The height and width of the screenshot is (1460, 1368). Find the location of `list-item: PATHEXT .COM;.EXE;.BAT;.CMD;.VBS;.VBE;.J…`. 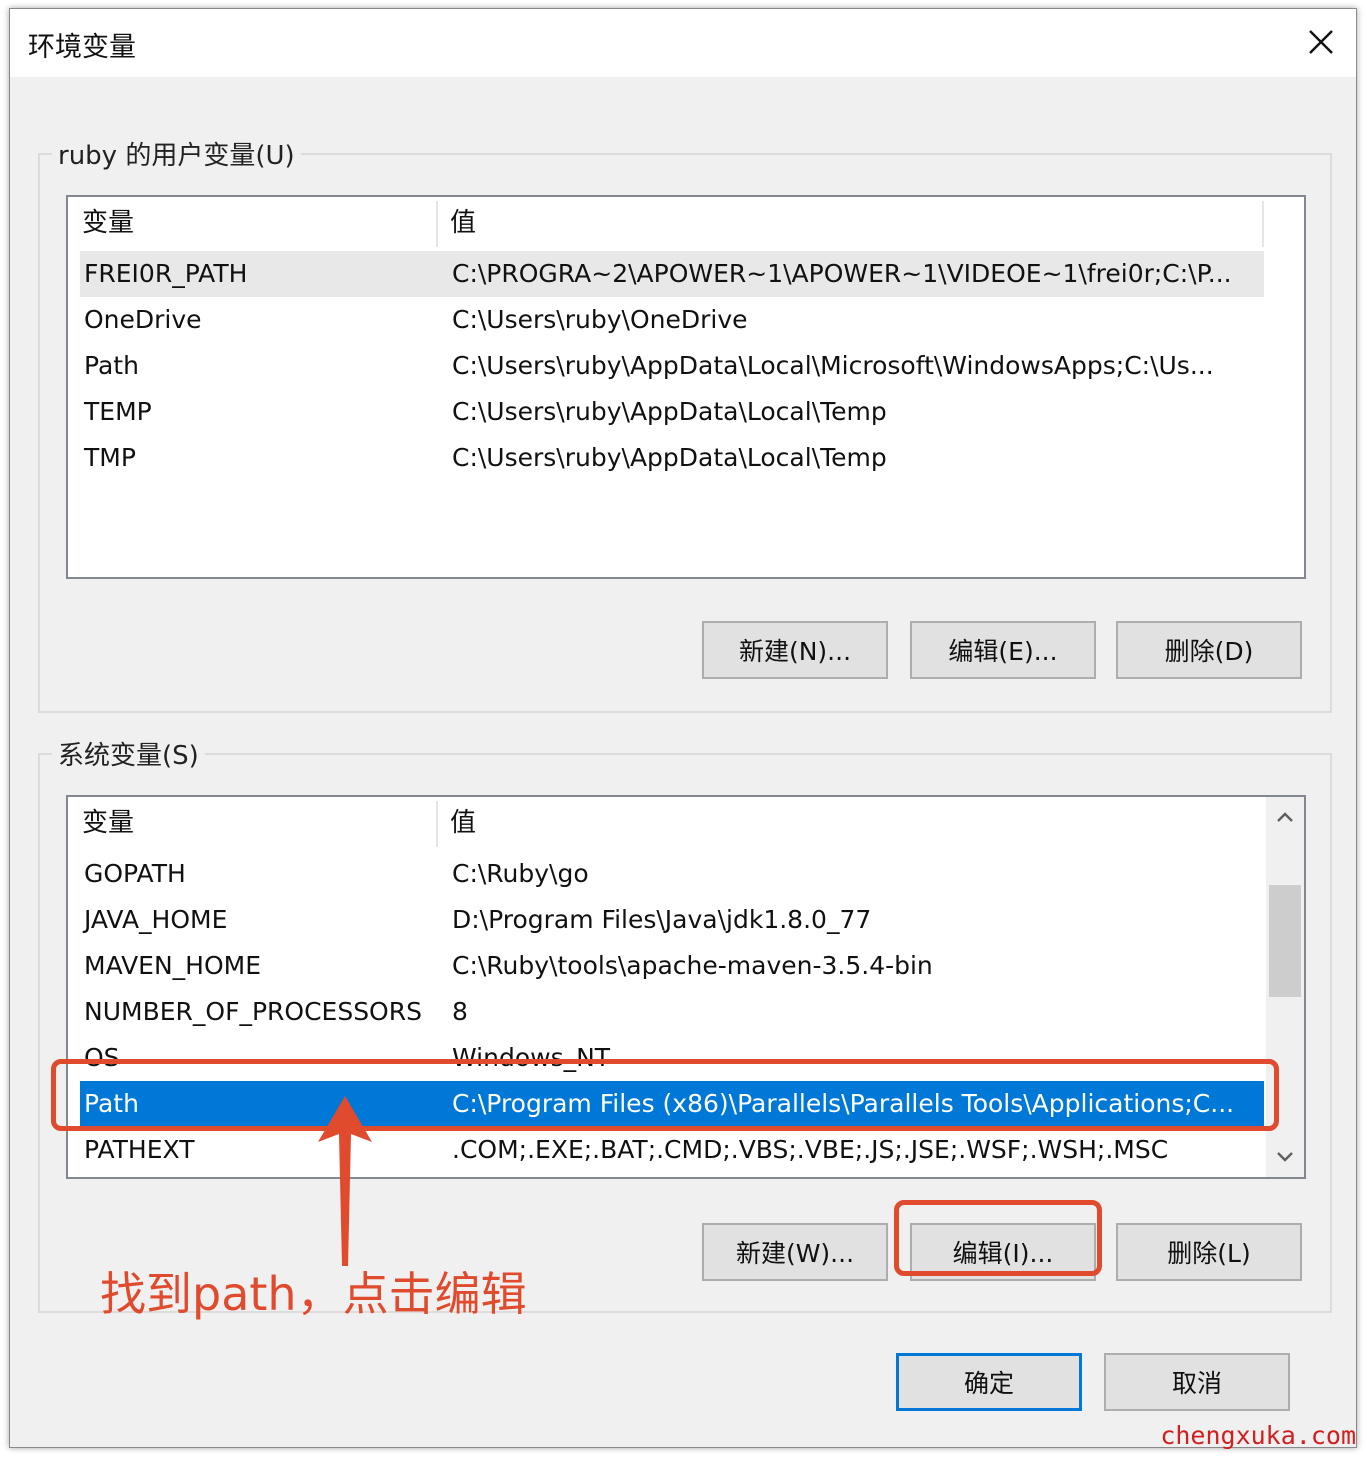

list-item: PATHEXT .COM;.EXE;.BAT;.CMD;.VBS;.VBE;.J… is located at coordinates (672, 1150).